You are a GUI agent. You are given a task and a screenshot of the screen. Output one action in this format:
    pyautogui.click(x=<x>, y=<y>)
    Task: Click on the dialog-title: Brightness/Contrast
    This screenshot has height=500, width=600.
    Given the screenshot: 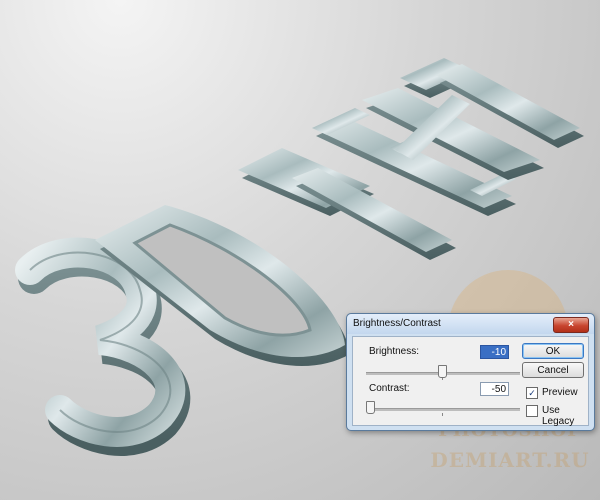 What is the action you would take?
    pyautogui.click(x=397, y=323)
    